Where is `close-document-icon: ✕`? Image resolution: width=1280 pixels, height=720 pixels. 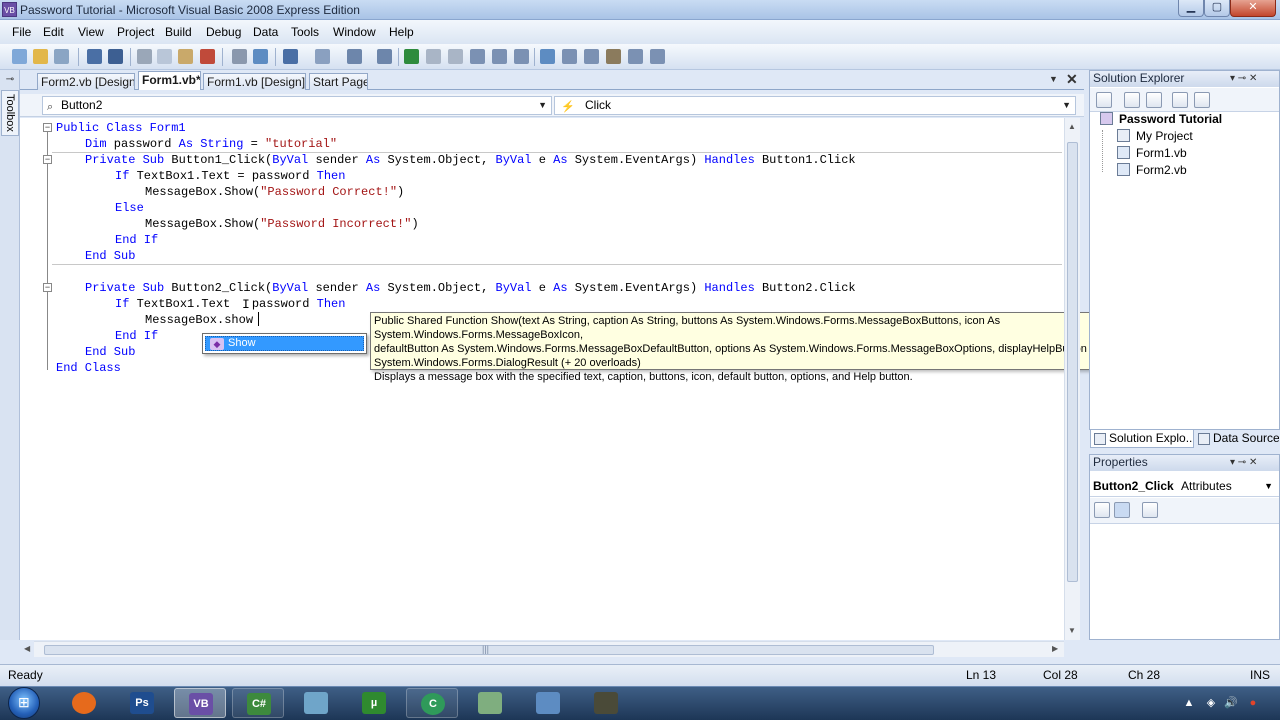 close-document-icon: ✕ is located at coordinates (1072, 79).